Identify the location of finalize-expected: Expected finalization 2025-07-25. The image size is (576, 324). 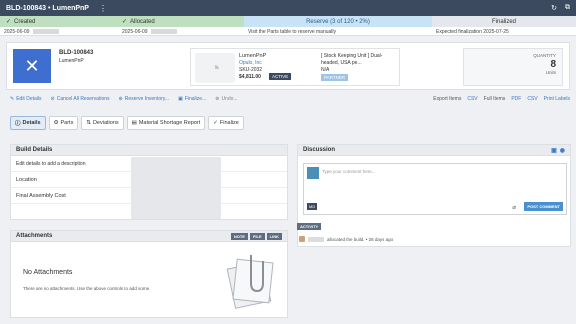
(472, 31).